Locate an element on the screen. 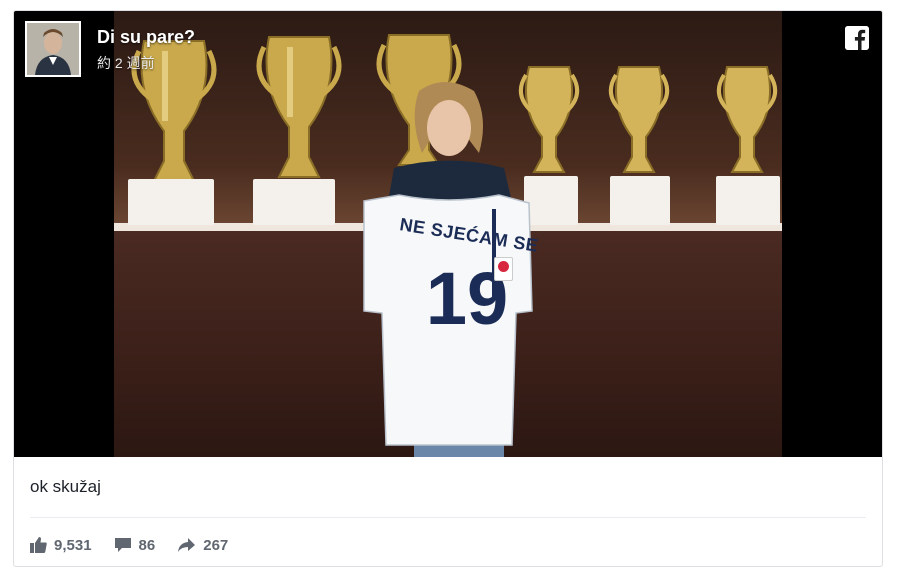 This screenshot has height=567, width=900. shares-stat: 267 is located at coordinates (202, 545).